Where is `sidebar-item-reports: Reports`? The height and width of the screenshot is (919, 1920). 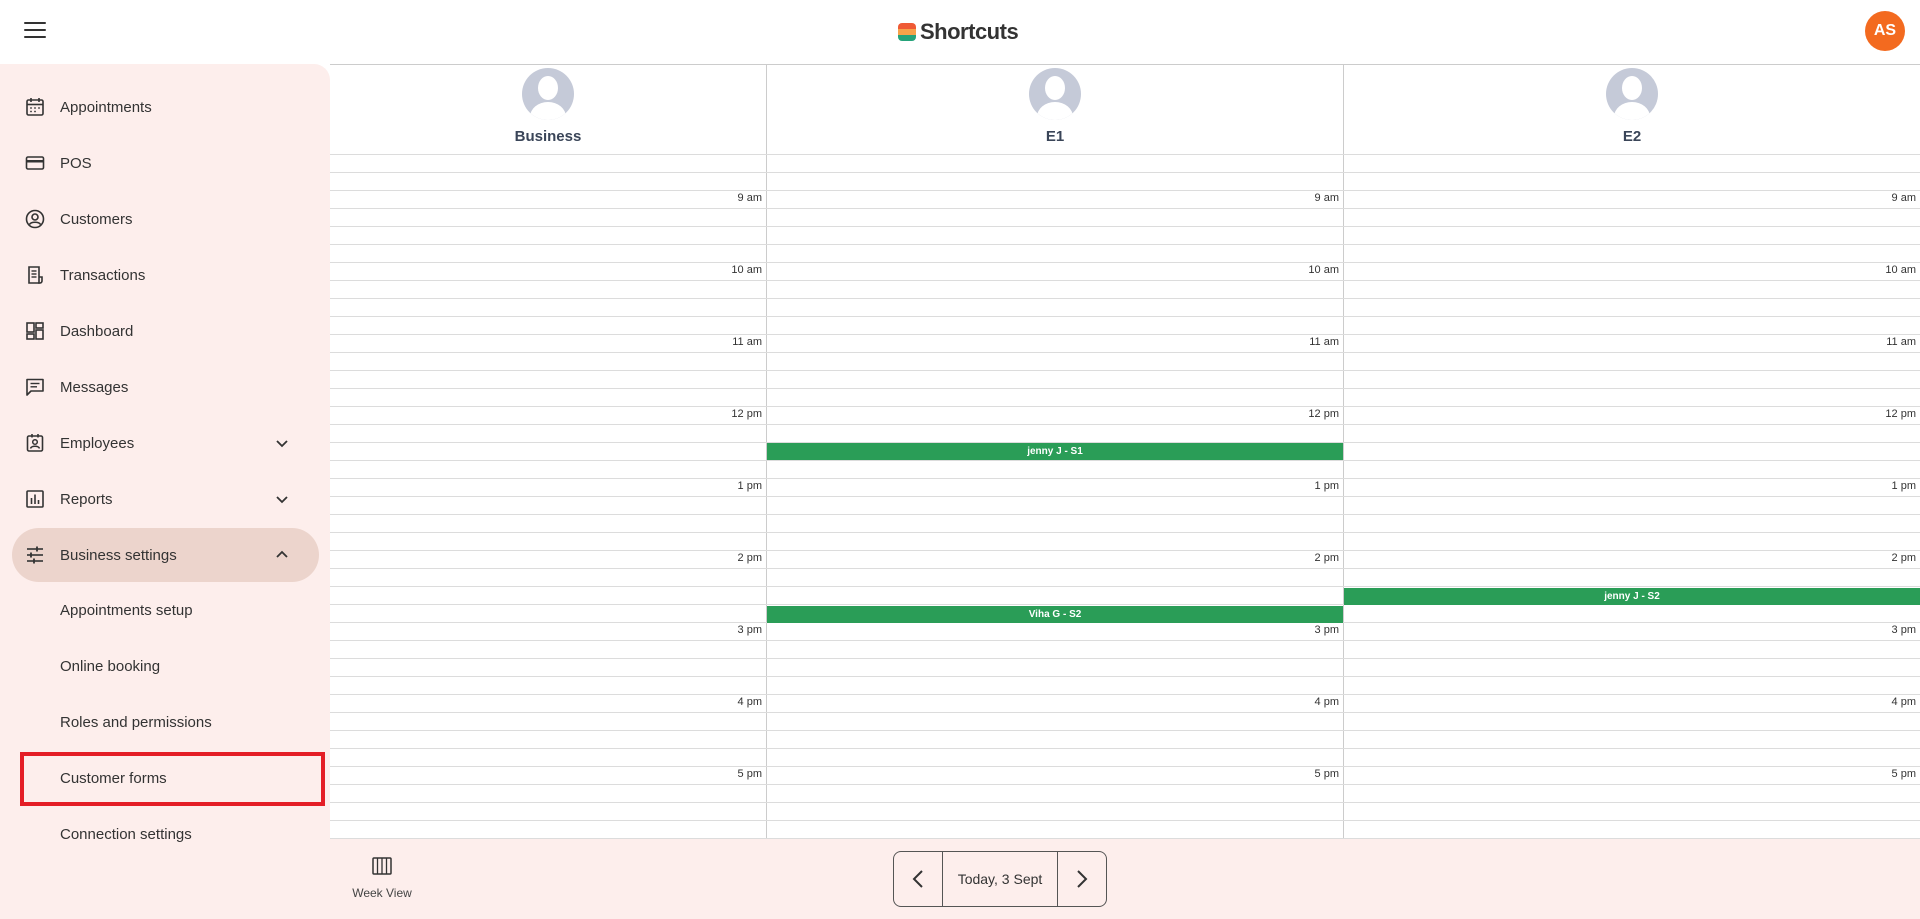
sidebar-item-reports: Reports is located at coordinates (165, 499).